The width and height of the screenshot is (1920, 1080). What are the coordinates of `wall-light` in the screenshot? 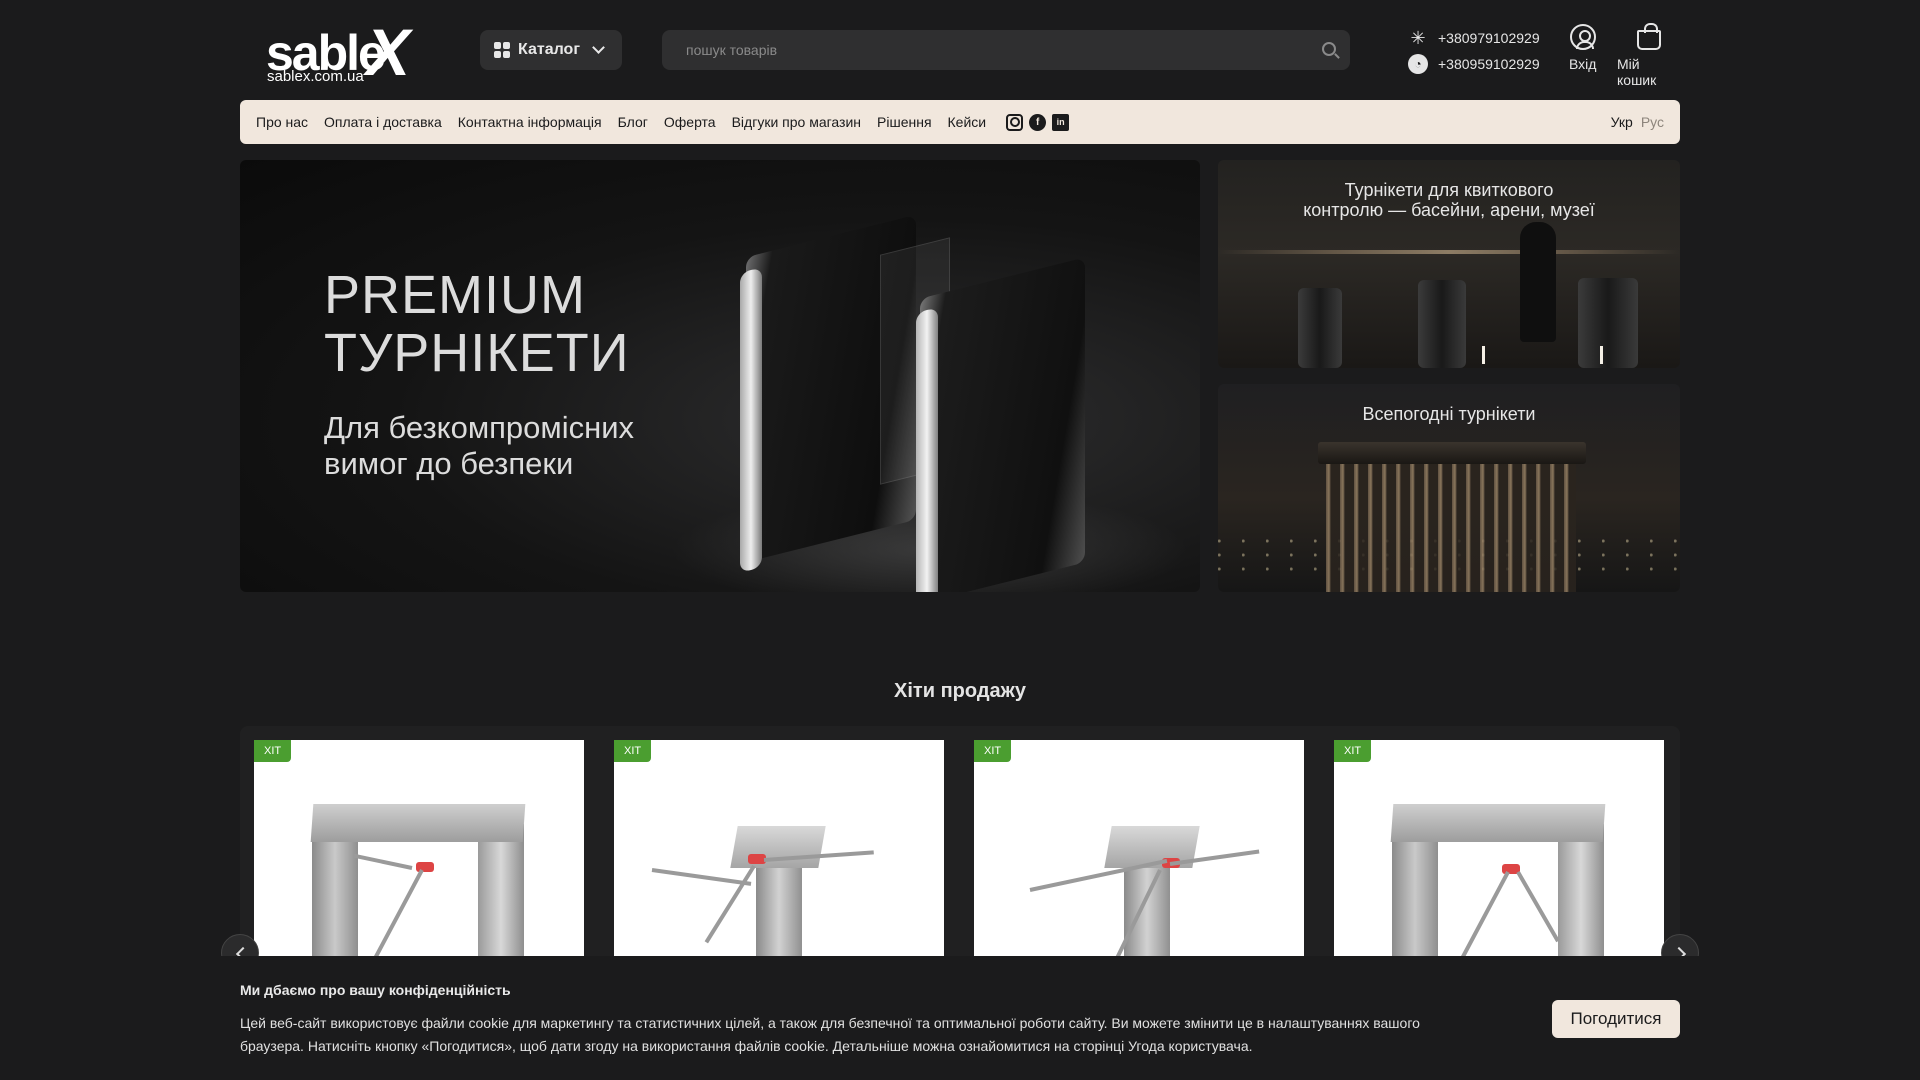 It's located at (1449, 252).